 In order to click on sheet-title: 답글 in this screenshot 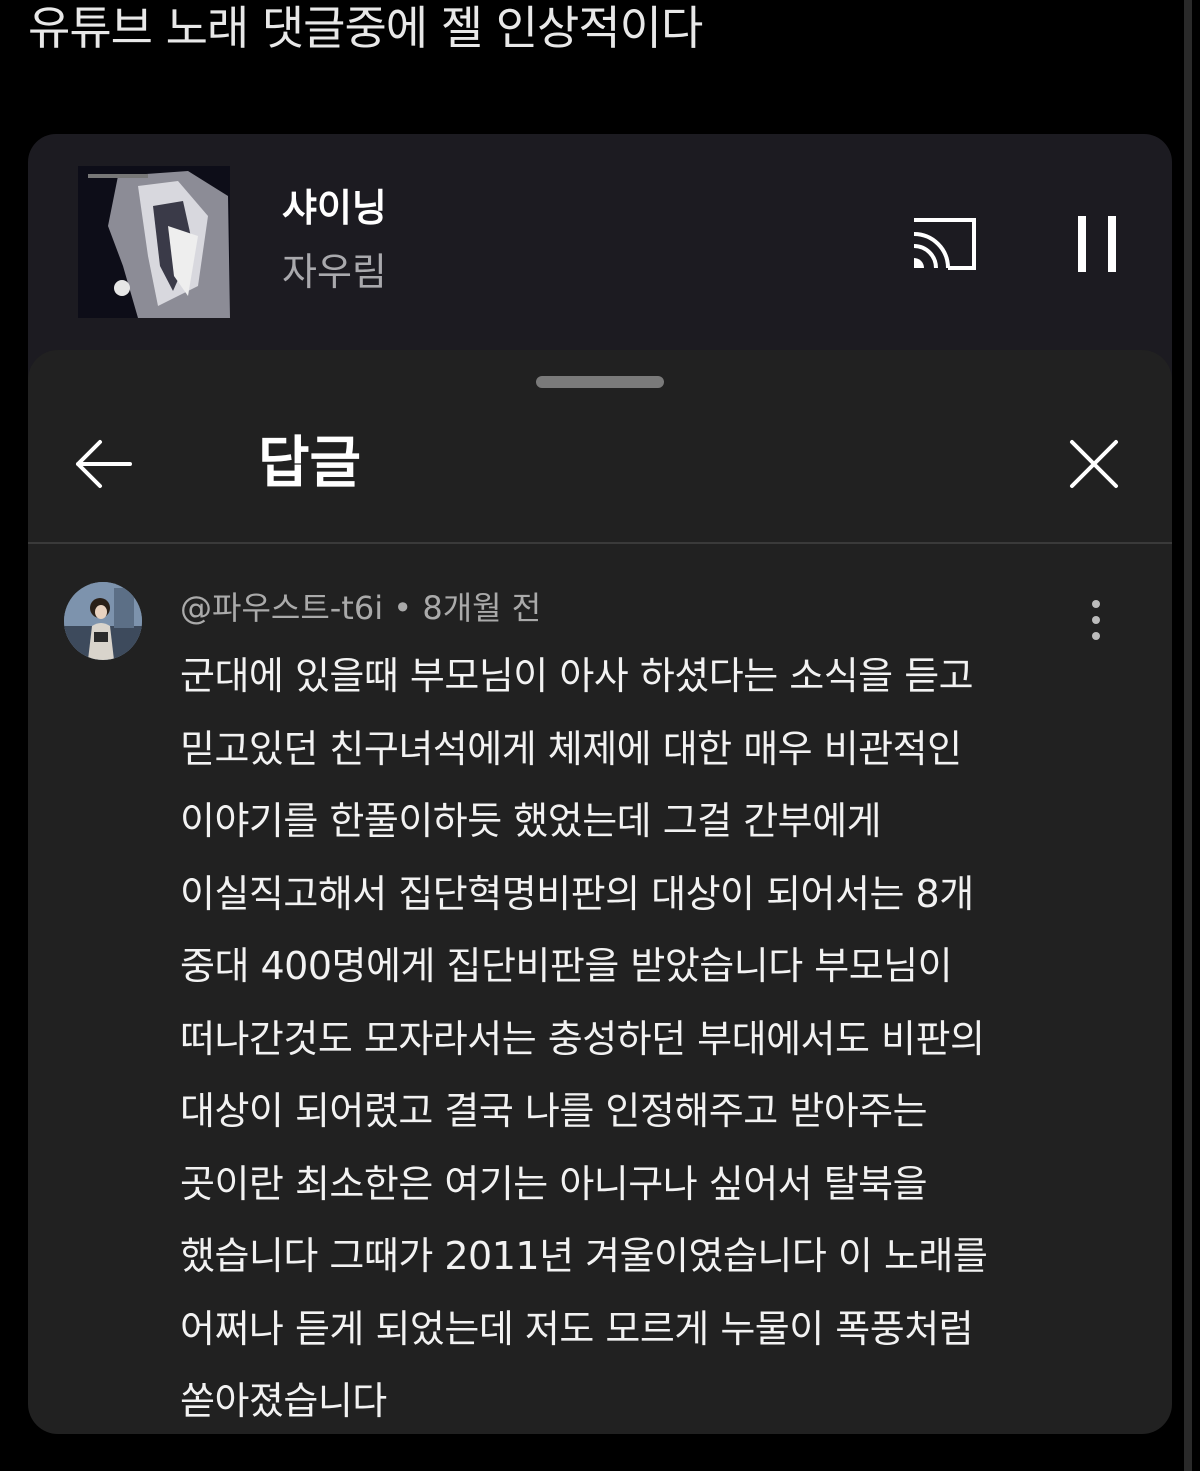, I will do `click(310, 463)`.